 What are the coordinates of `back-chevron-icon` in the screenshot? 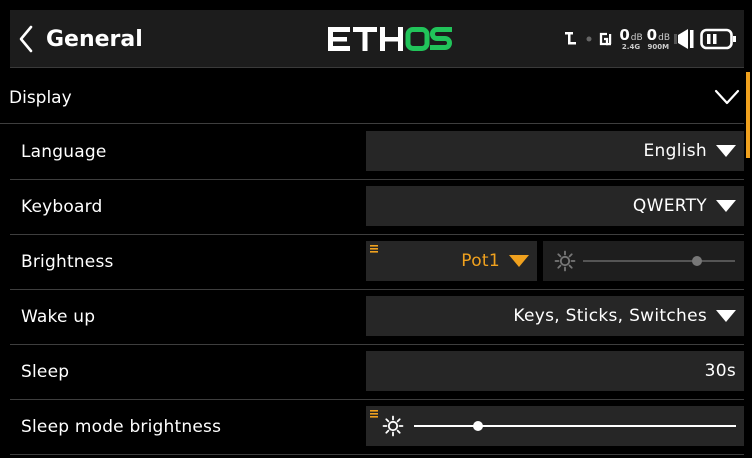 It's located at (26, 39).